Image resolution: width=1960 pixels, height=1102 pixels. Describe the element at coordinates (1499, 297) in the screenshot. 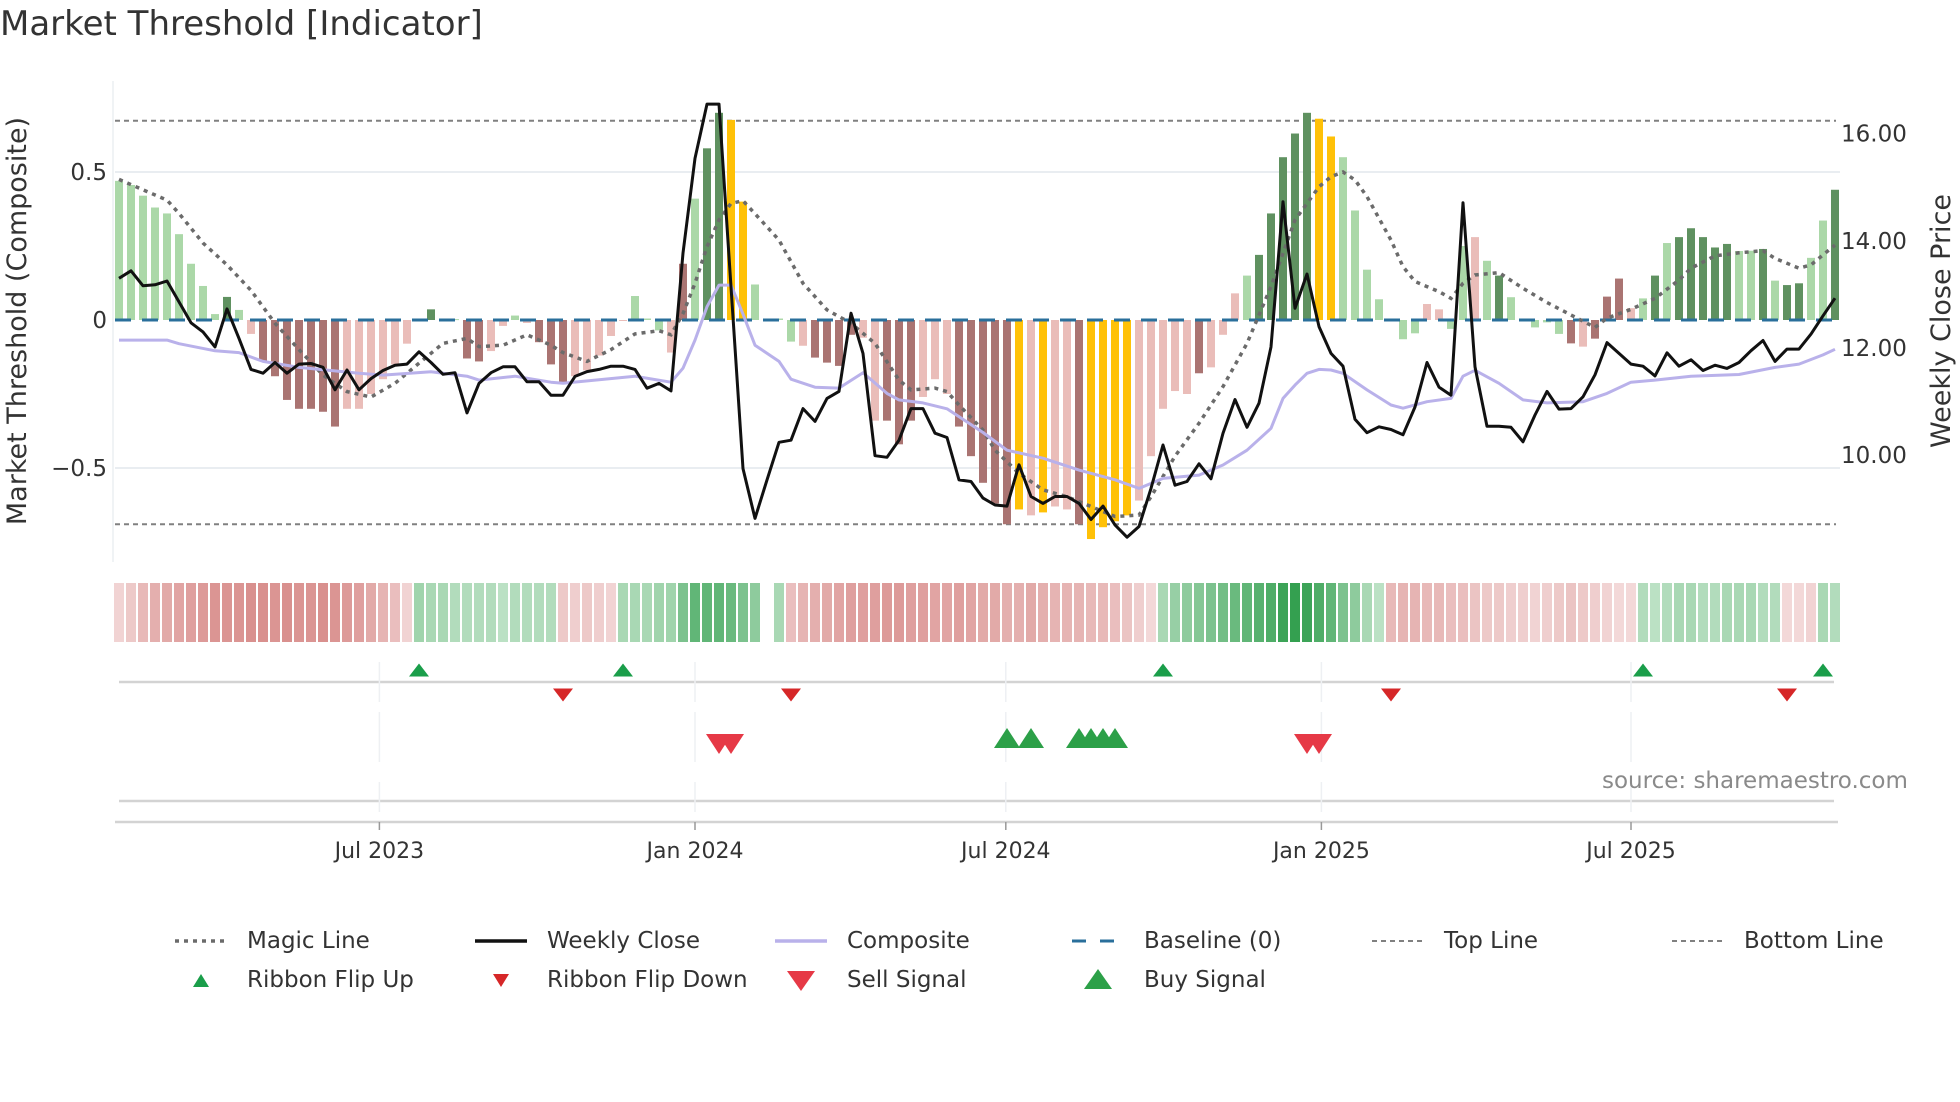

I see `composite-bar-strong-positive` at that location.